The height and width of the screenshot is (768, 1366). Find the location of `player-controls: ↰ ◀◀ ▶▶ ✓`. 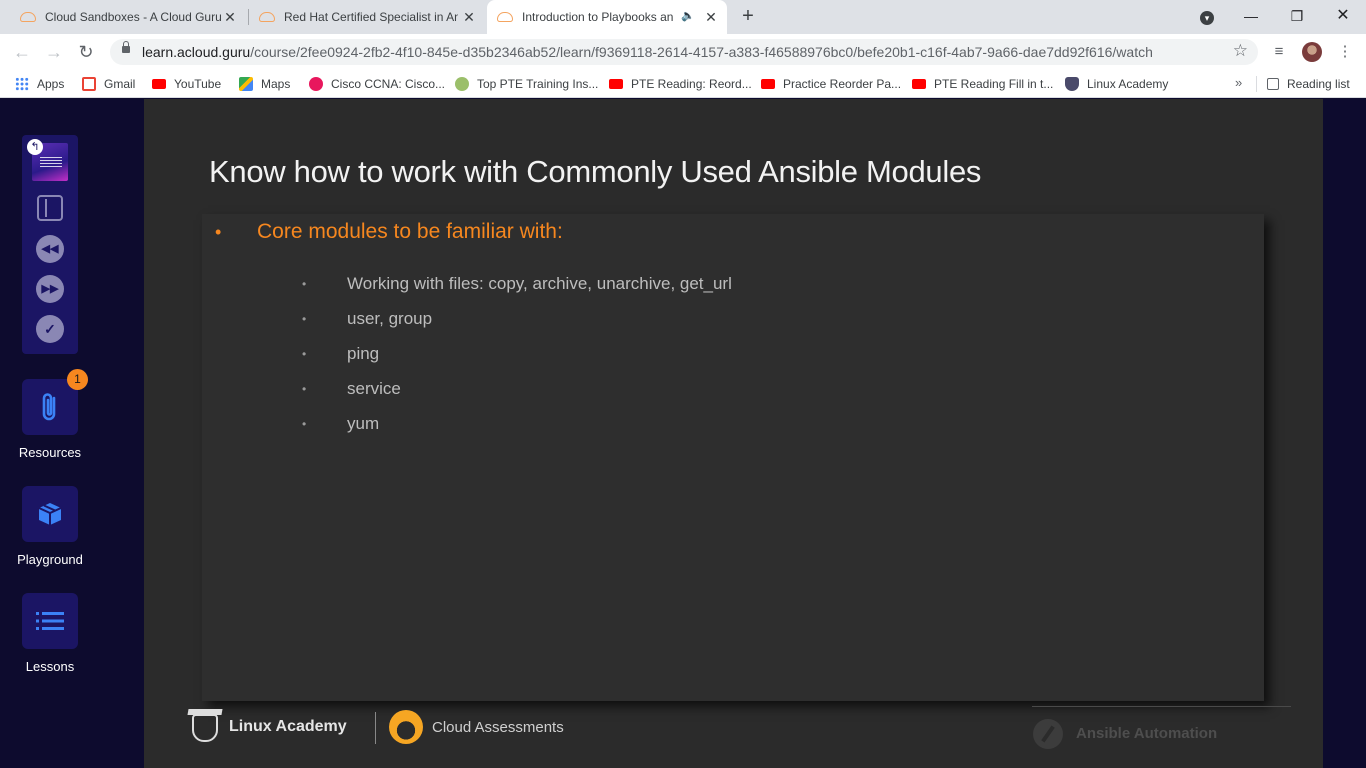

player-controls: ↰ ◀◀ ▶▶ ✓ is located at coordinates (50, 244).